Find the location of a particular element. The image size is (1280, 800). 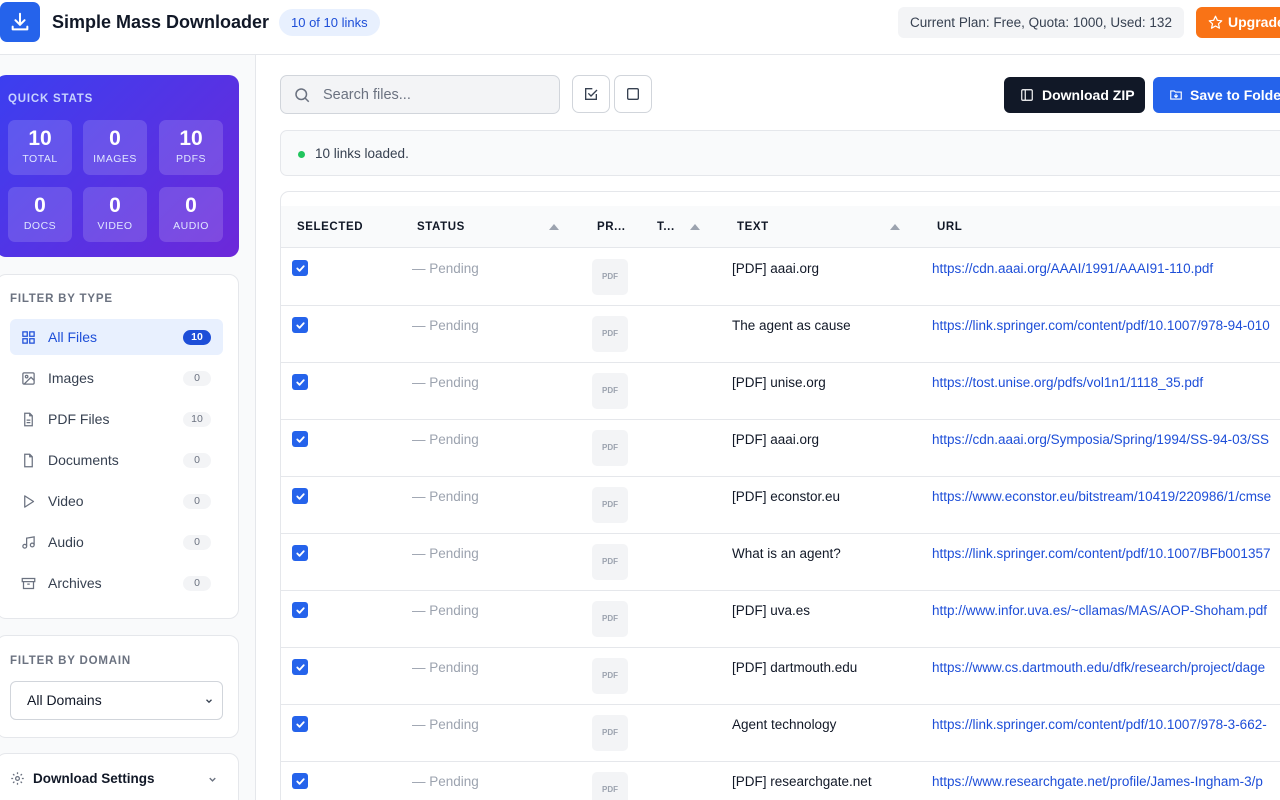

row-text: [PDF] researchgate.net is located at coordinates (802, 781).